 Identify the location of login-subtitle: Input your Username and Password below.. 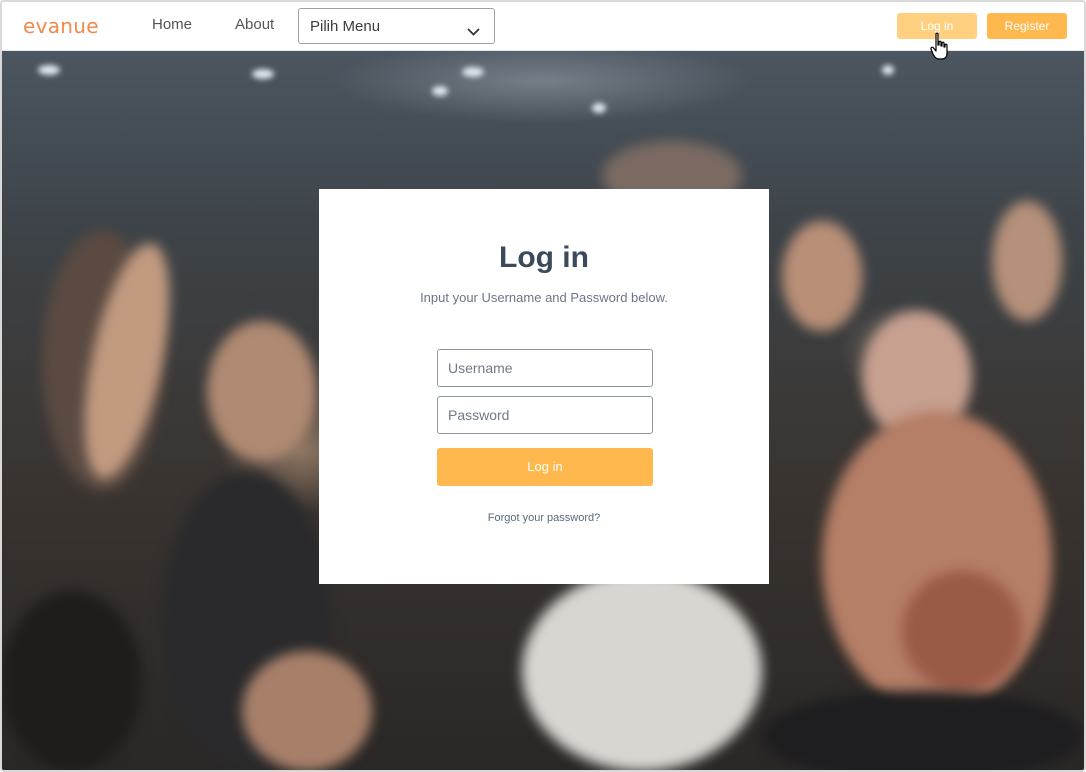
(544, 297).